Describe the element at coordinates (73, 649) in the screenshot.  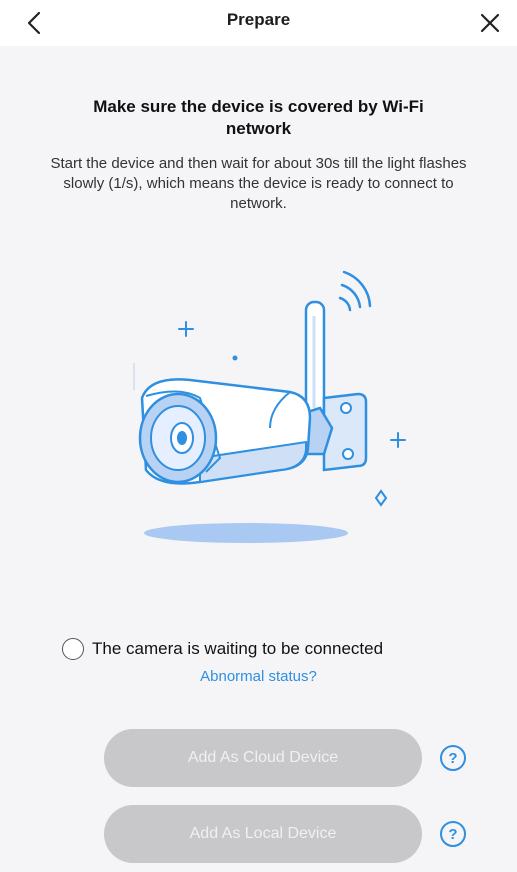
I see `status-radio` at that location.